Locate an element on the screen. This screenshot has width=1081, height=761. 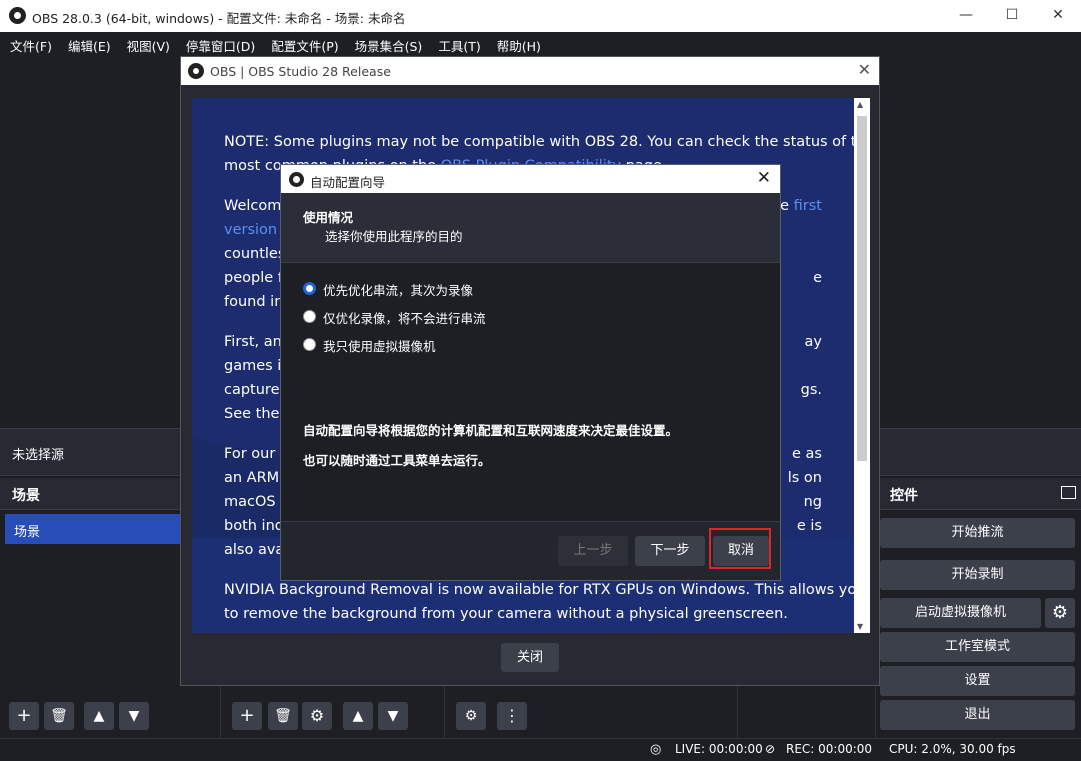
release-notes-line: people fi is located at coordinates (255, 278).